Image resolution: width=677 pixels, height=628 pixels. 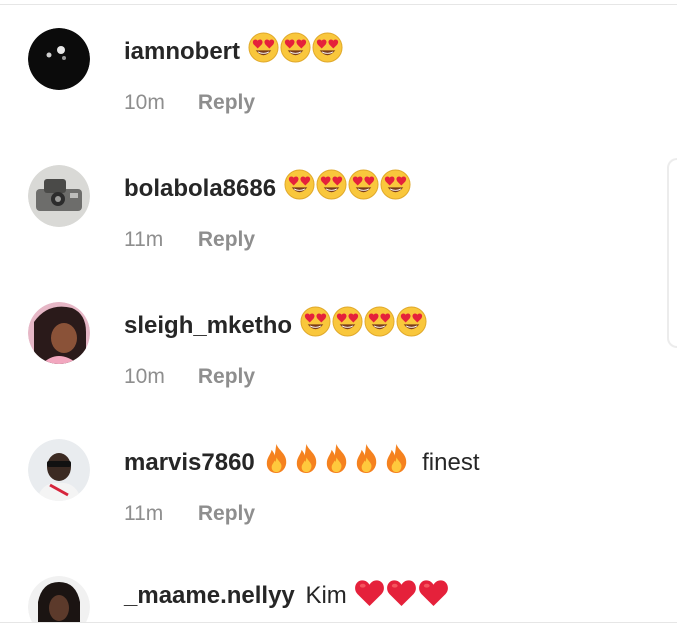 What do you see at coordinates (672, 253) in the screenshot?
I see `scroll-handle` at bounding box center [672, 253].